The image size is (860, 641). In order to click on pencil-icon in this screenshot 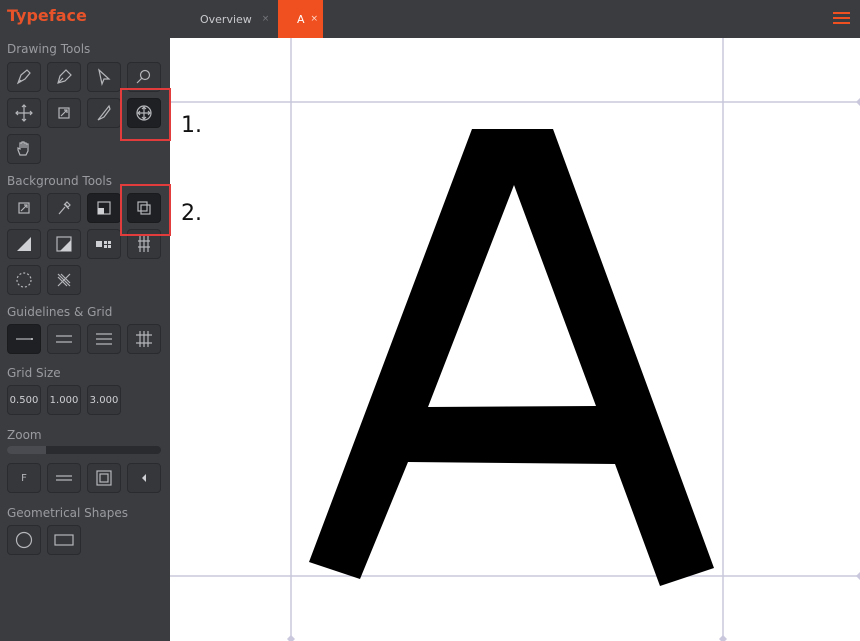, I will do `click(23, 77)`.